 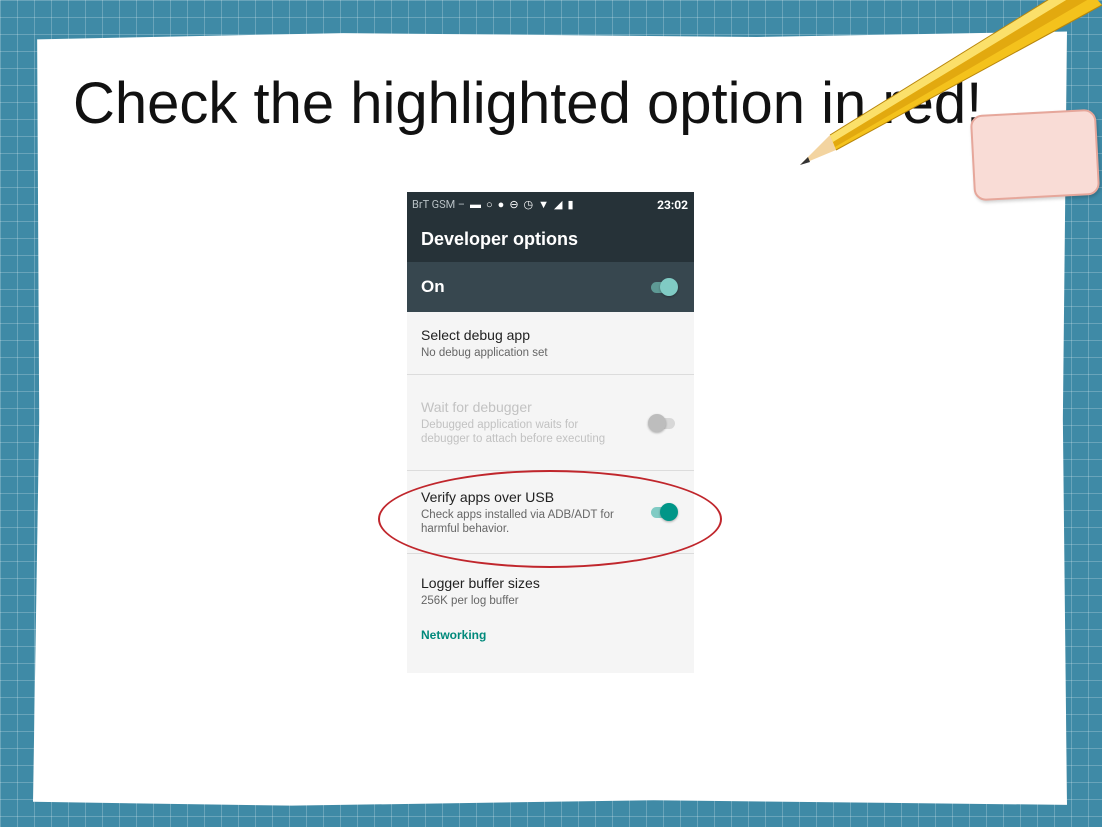 I want to click on status-time: 23:02, so click(x=672, y=204).